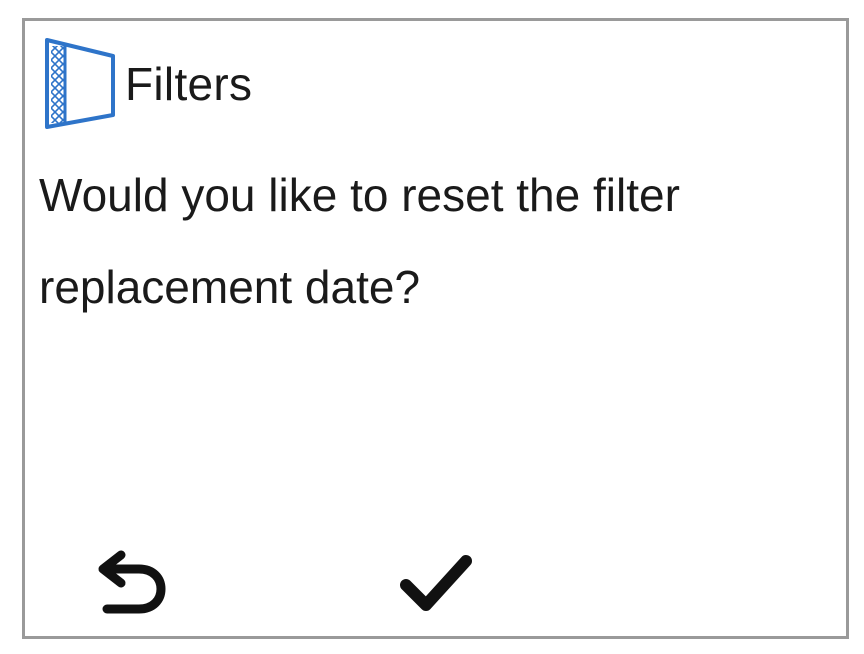  I want to click on page-title: Filters, so click(189, 83).